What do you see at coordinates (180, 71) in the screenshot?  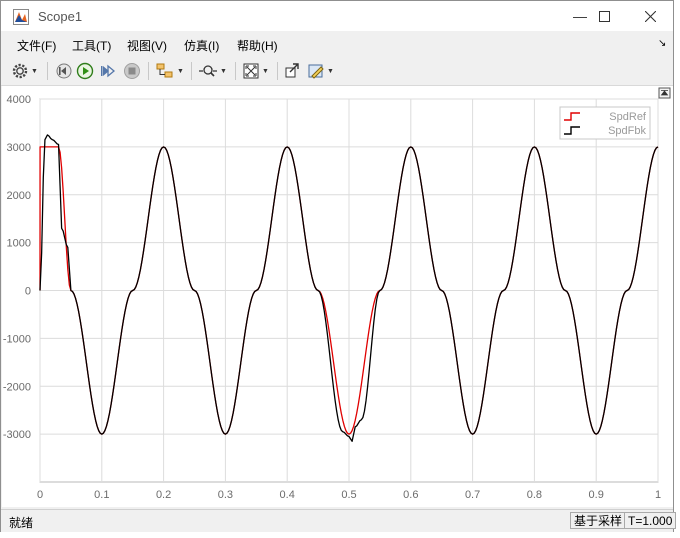 I see `highlight-dropdown-icon: ▼` at bounding box center [180, 71].